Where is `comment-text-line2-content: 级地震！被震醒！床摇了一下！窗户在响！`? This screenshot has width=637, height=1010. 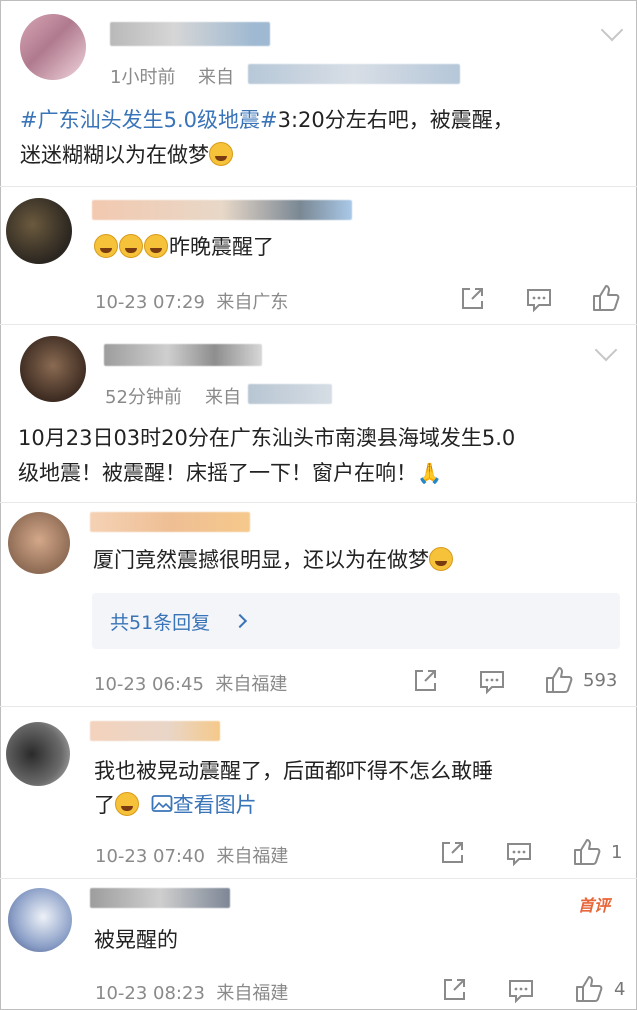
comment-text-line2-content: 级地震！被震醒！床摇了一下！窗户在响！ is located at coordinates (217, 473).